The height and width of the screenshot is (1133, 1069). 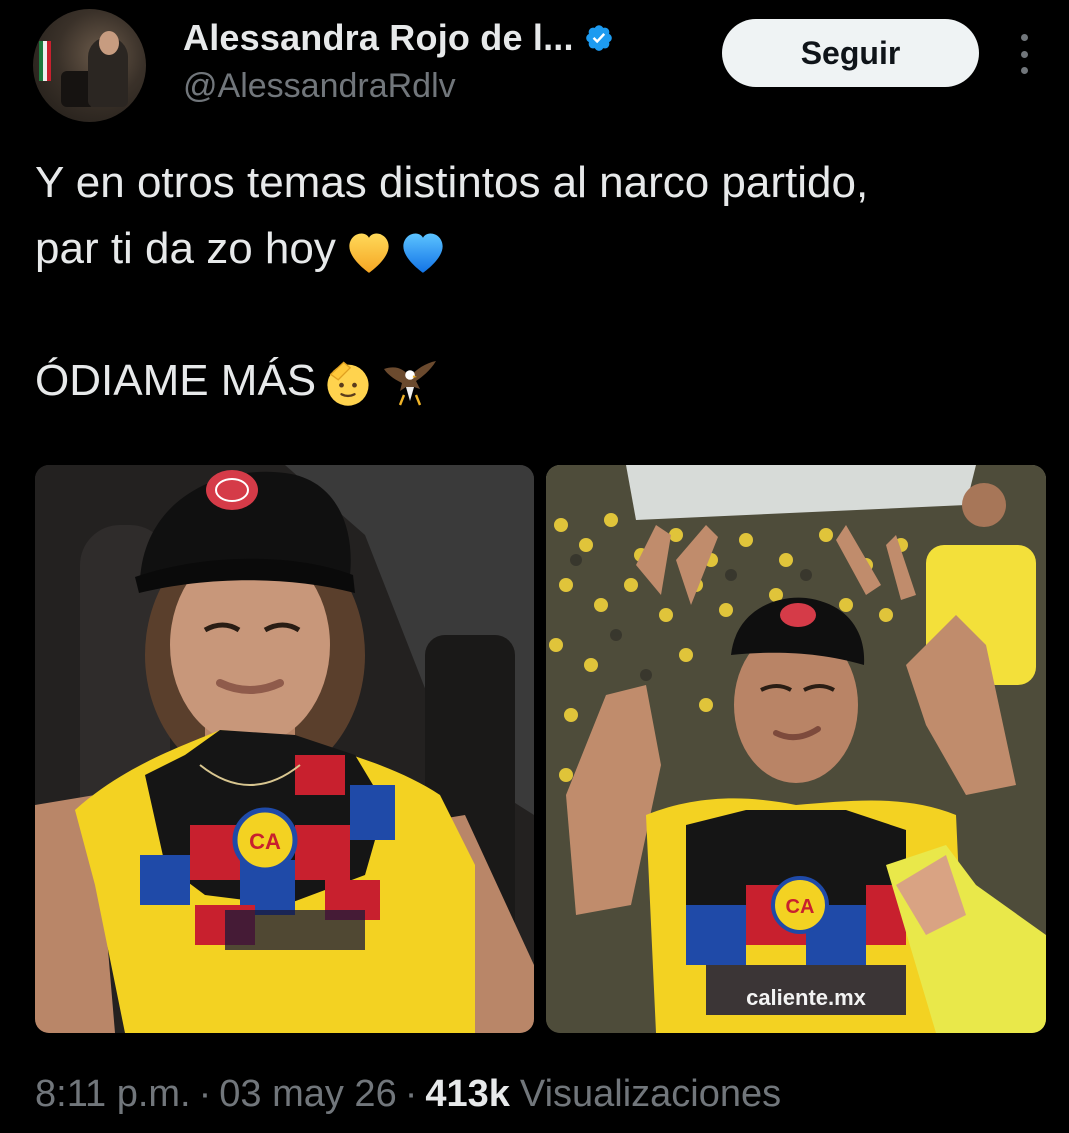 What do you see at coordinates (467, 1094) in the screenshot?
I see `views-count: 413k` at bounding box center [467, 1094].